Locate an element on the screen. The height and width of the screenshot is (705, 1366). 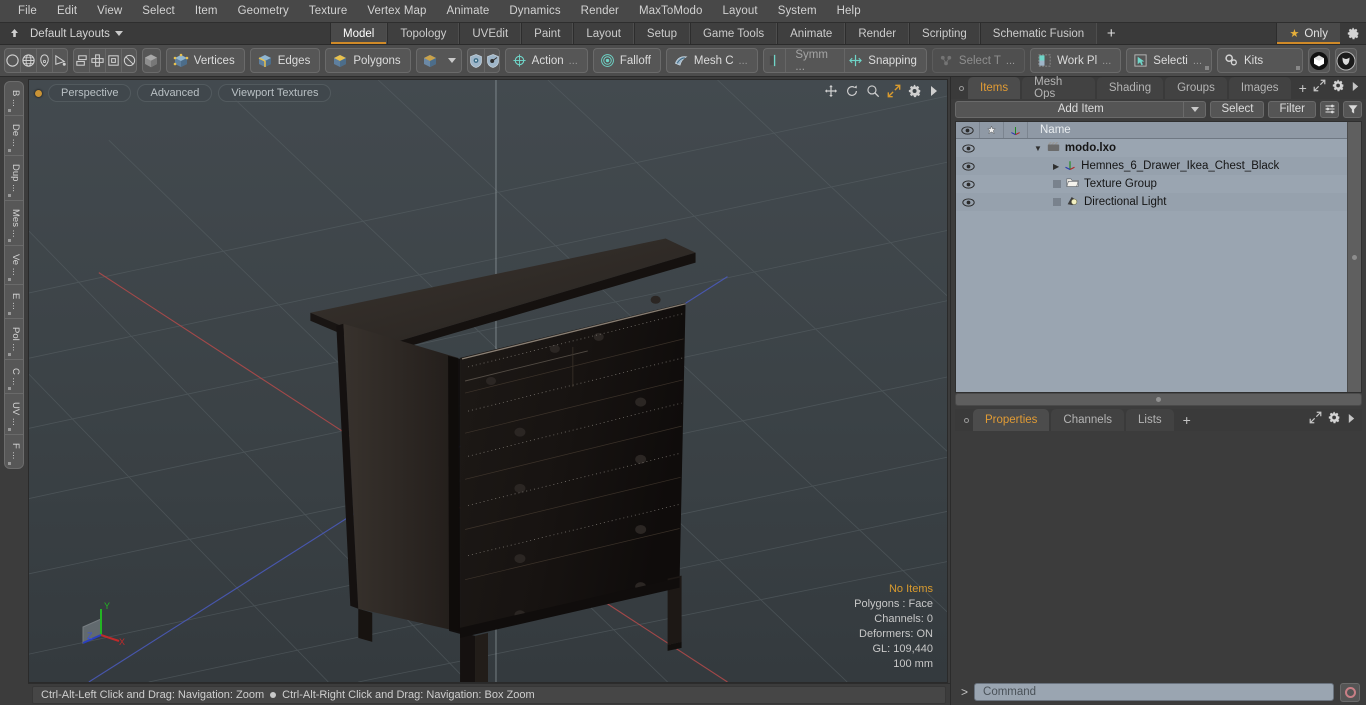
tab-layout: Layout is located at coordinates (603, 33).